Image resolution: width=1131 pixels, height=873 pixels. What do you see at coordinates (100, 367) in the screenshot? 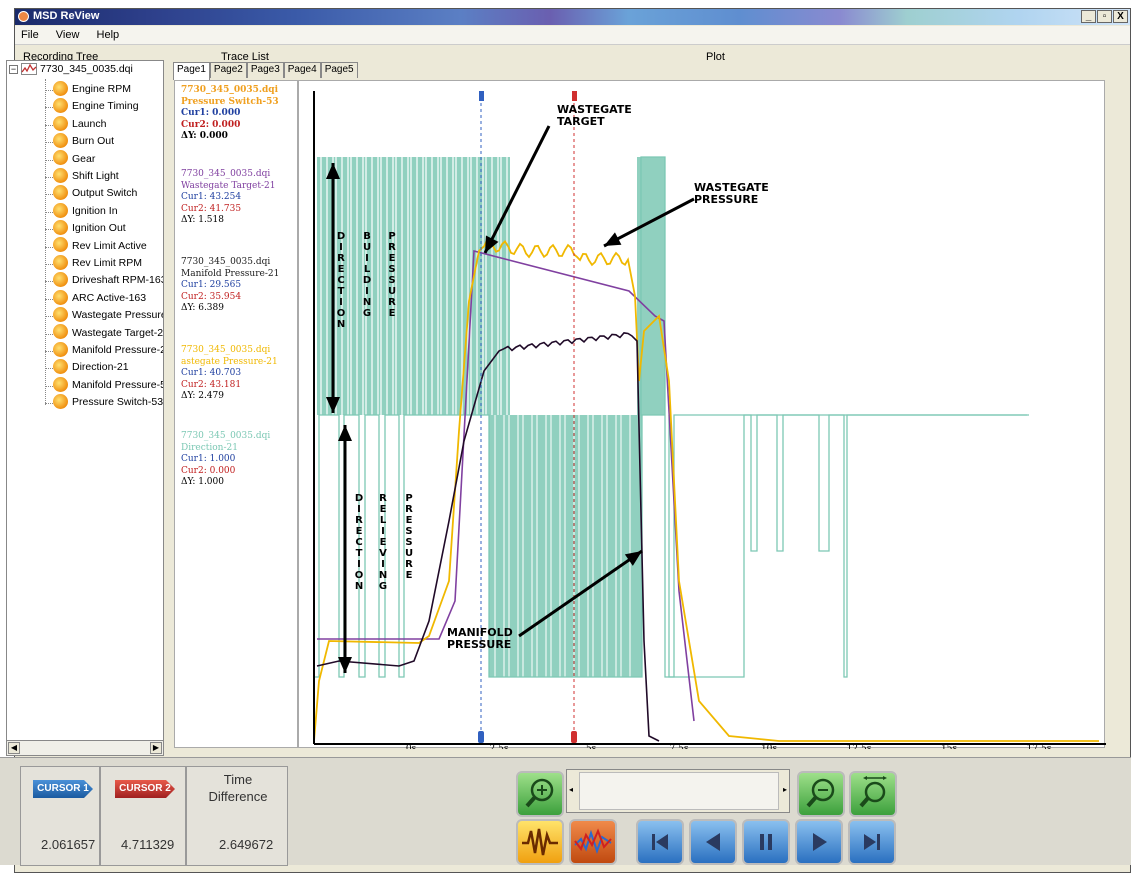
I see `tree-item-label: Direction-21` at bounding box center [100, 367].